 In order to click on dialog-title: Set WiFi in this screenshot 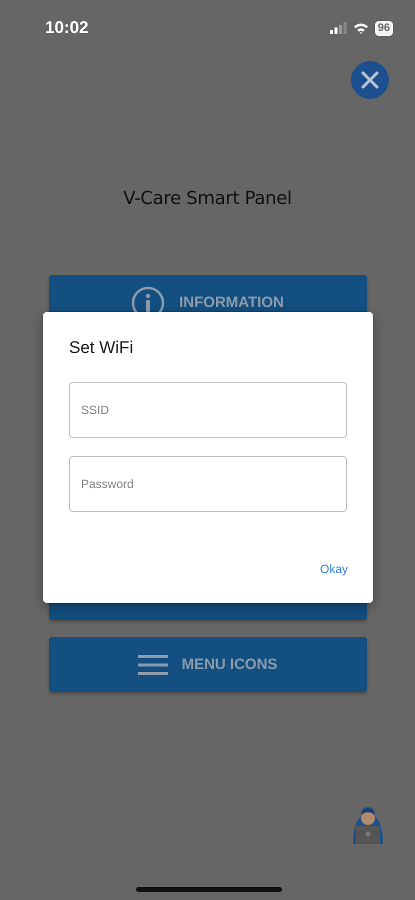, I will do `click(101, 348)`.